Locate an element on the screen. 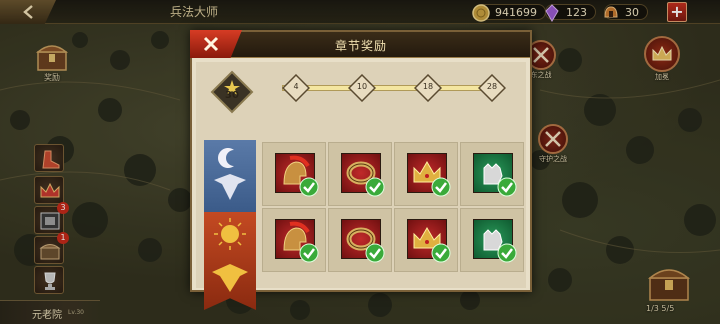  dialog-header: 章节奖励 is located at coordinates (361, 45).